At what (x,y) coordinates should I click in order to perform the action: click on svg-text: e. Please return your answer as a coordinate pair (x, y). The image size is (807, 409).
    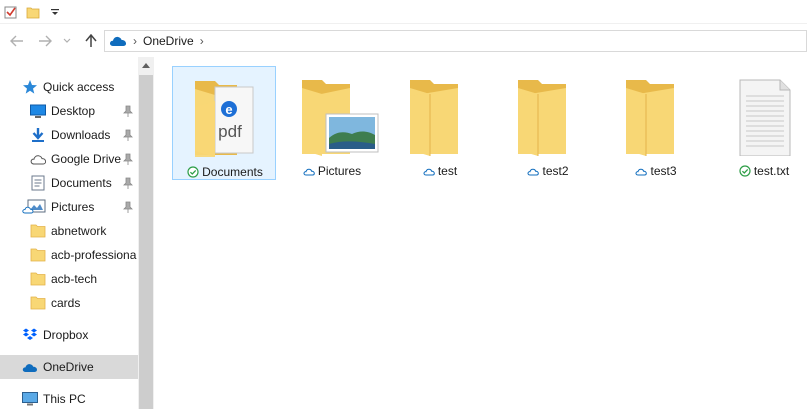
    Looking at the image, I should click on (228, 109).